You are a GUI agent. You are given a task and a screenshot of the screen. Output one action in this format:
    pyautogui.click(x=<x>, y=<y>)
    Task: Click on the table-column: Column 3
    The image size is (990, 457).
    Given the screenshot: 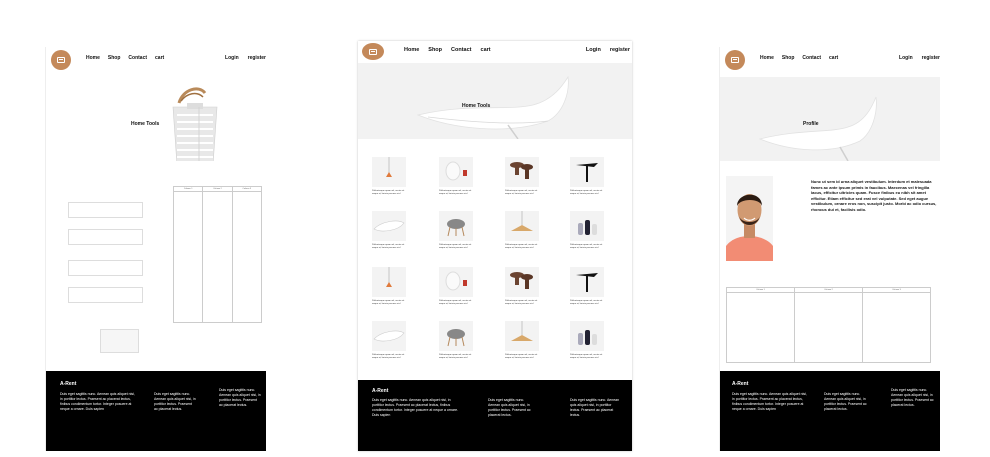 What is the action you would take?
    pyautogui.click(x=896, y=325)
    